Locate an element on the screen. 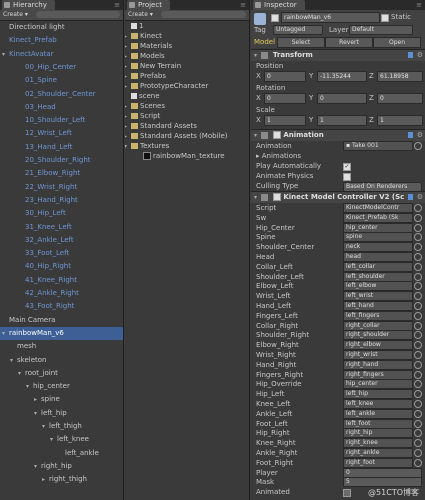  hierarchy-item: ▾ hip_center is located at coordinates (61, 386).